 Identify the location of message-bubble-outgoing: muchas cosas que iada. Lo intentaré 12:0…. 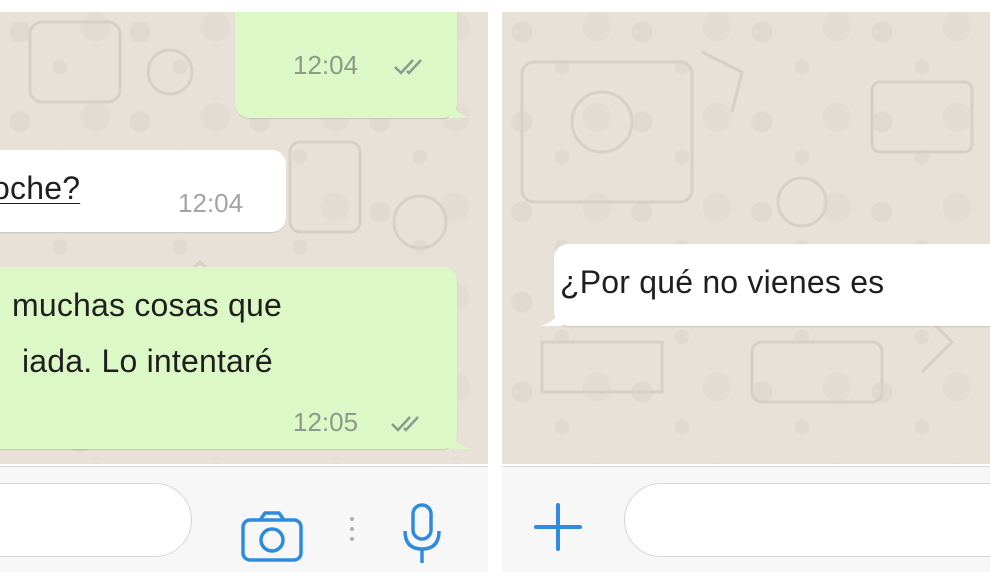
(235, 358).